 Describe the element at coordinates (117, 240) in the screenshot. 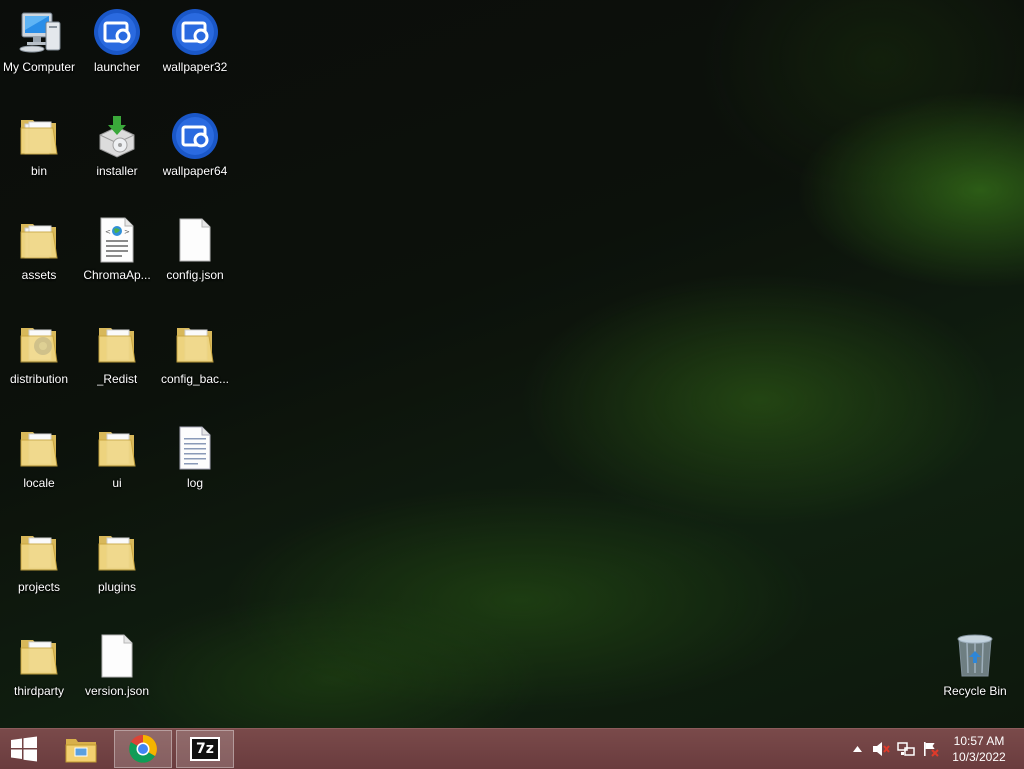

I see `html-file-icon: < >` at that location.